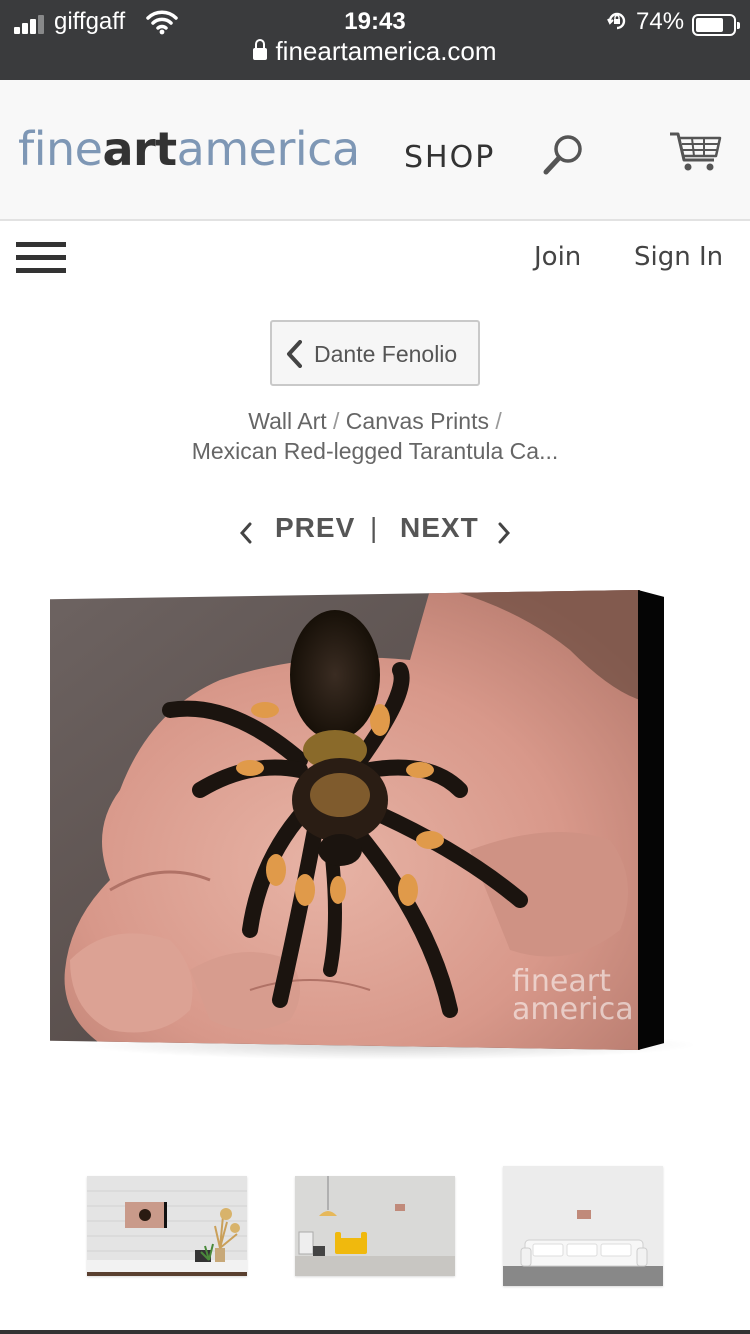 This screenshot has width=750, height=1334. I want to click on site-header: fineartamerica SHOP, so click(375, 150).